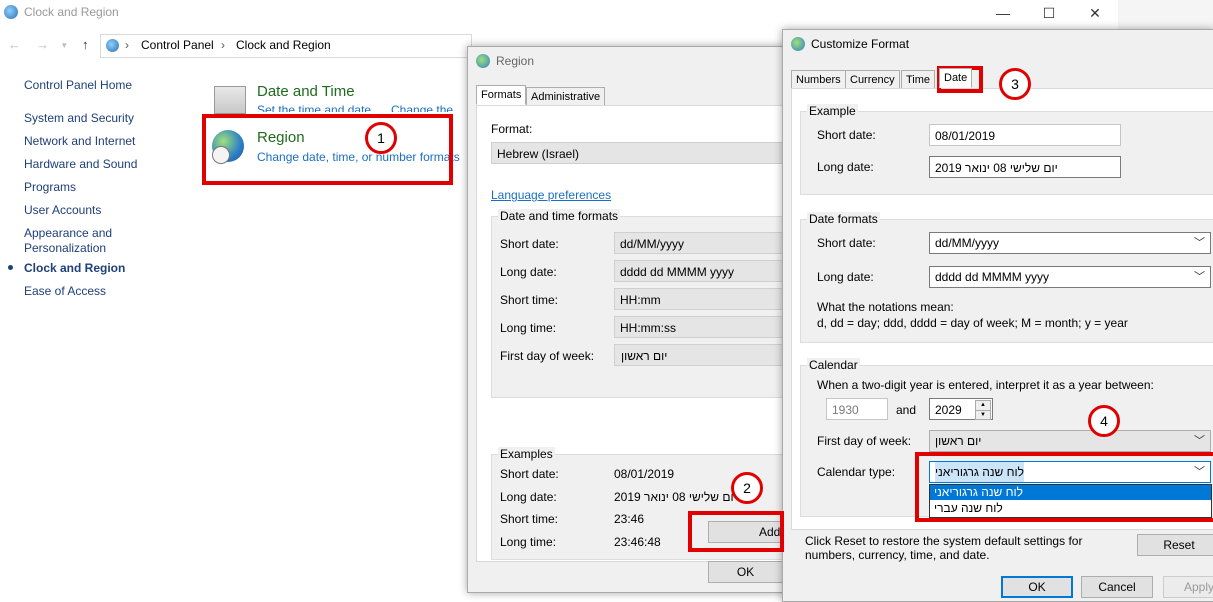 The height and width of the screenshot is (602, 1213). Describe the element at coordinates (71, 12) in the screenshot. I see `window-title: Clock and Region` at that location.